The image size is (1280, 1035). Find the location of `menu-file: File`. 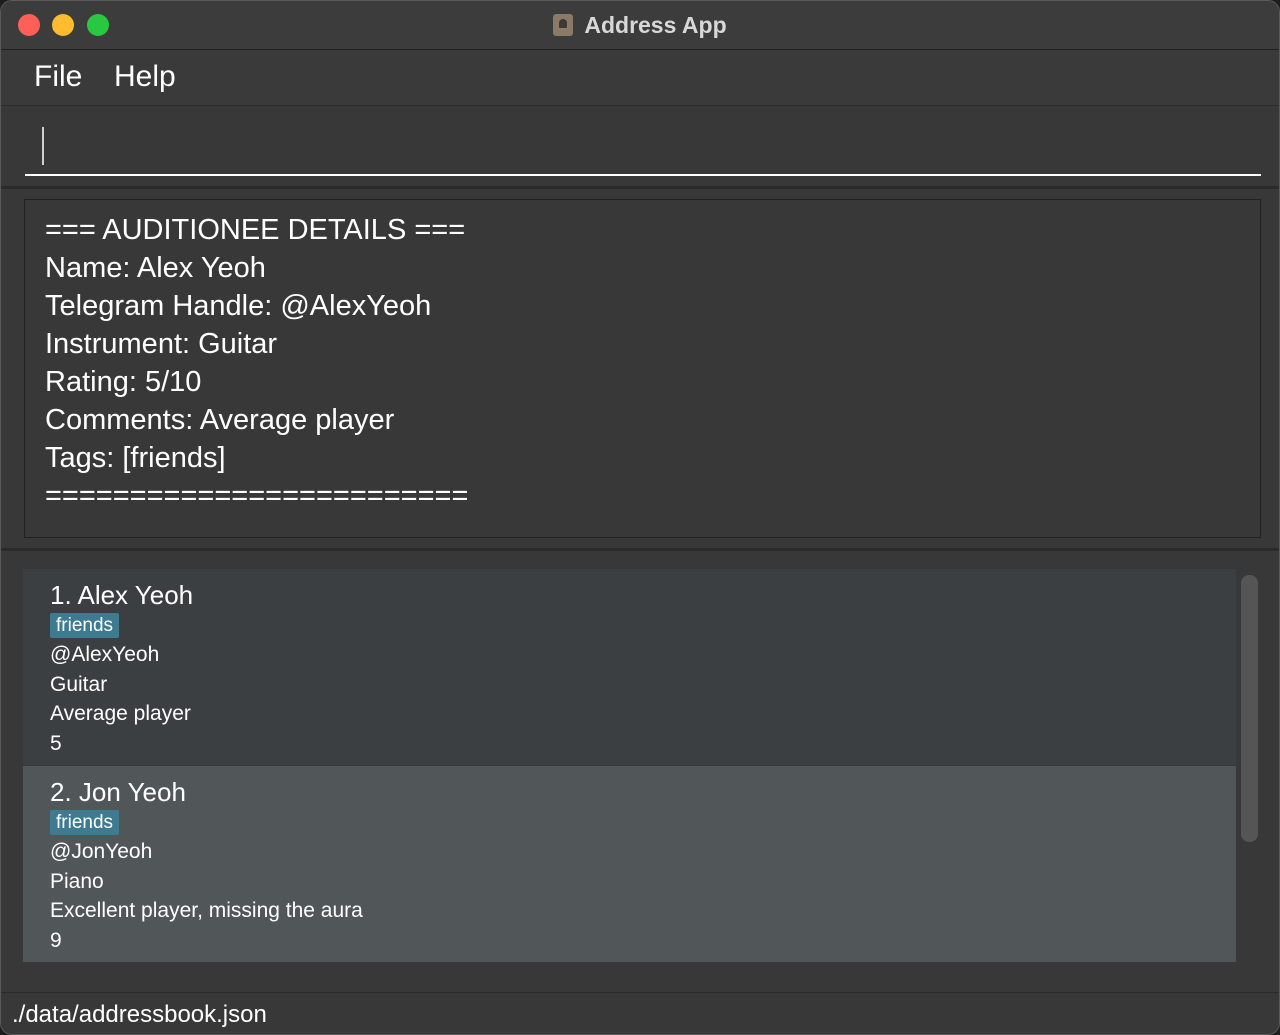

menu-file: File is located at coordinates (58, 77).